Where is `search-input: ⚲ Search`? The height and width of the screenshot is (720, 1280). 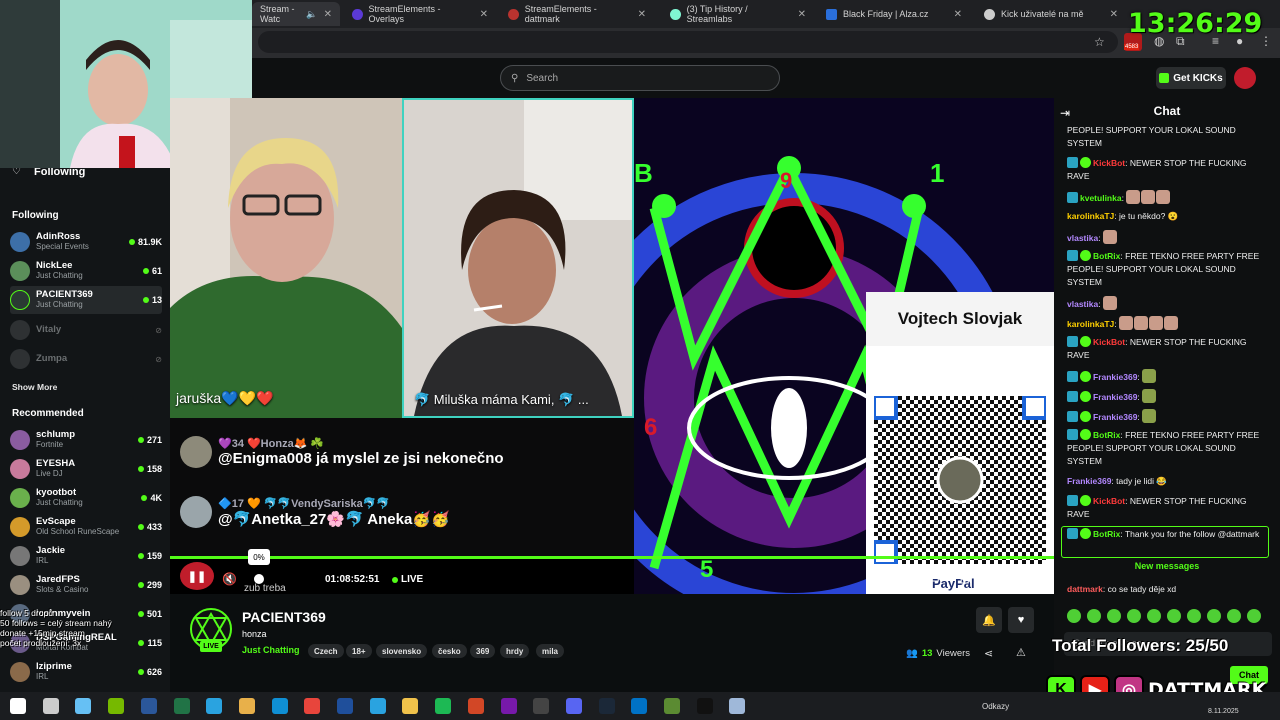 search-input: ⚲ Search is located at coordinates (640, 78).